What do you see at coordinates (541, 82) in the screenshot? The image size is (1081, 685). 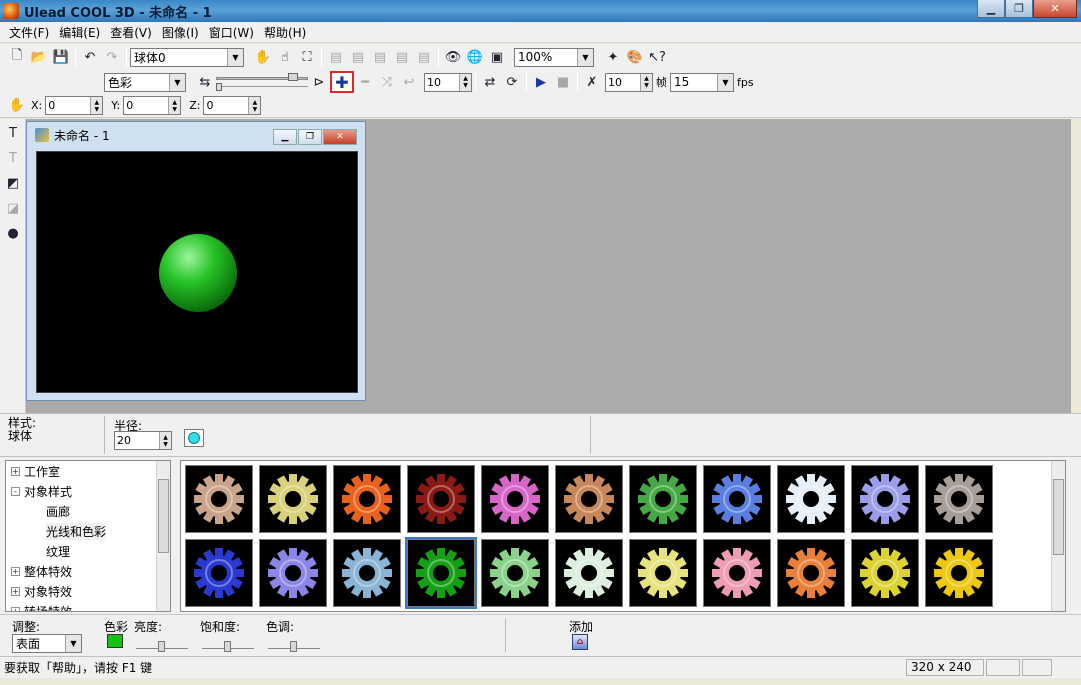 I see `play-icon: ▶` at bounding box center [541, 82].